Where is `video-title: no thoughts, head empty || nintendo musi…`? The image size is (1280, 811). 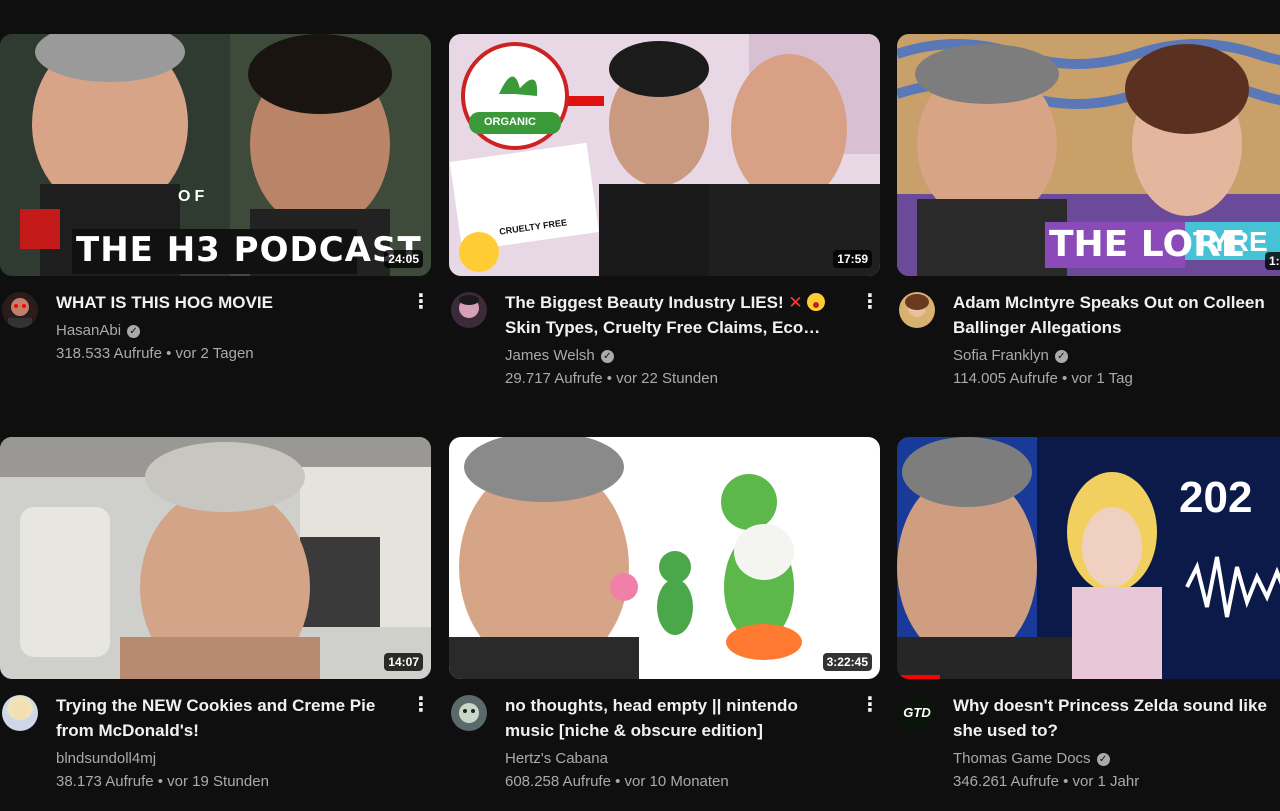 video-title: no thoughts, head empty || nintendo musi… is located at coordinates (675, 718).